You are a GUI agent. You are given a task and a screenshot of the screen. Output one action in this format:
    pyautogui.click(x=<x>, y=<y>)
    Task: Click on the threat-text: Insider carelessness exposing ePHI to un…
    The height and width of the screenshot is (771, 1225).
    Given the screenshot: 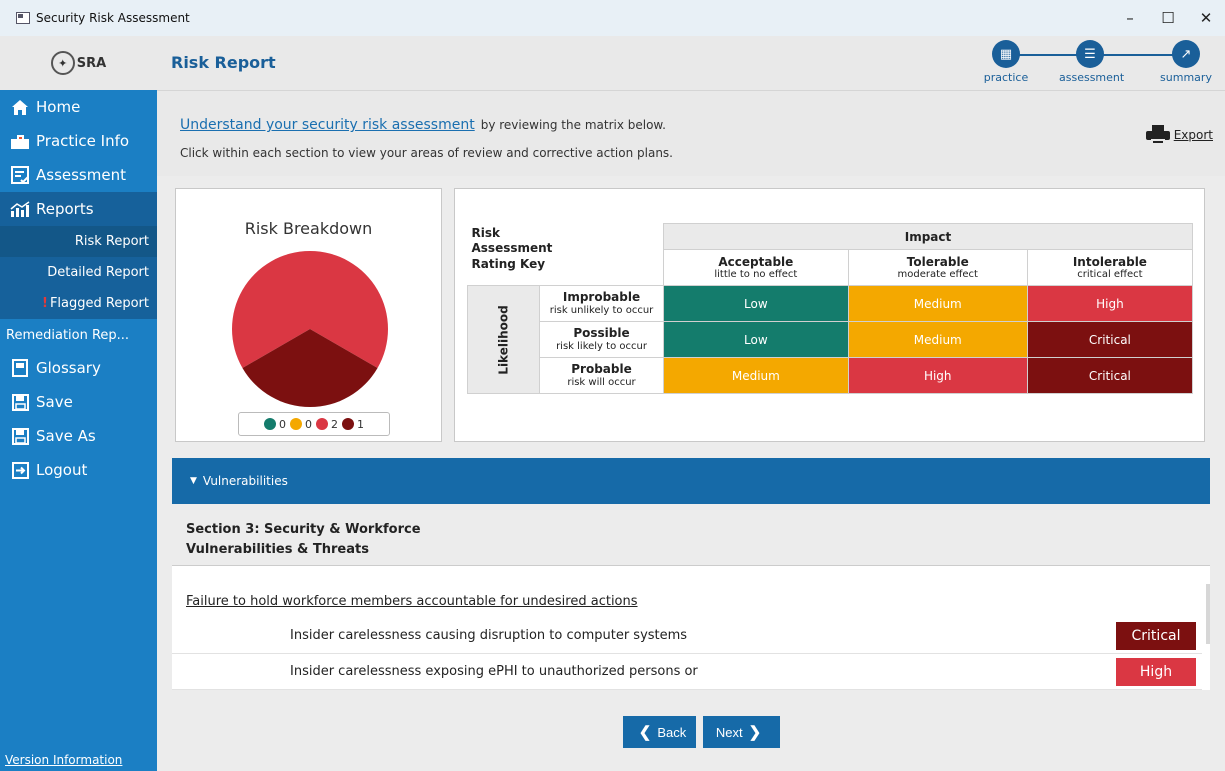 What is the action you would take?
    pyautogui.click(x=494, y=671)
    